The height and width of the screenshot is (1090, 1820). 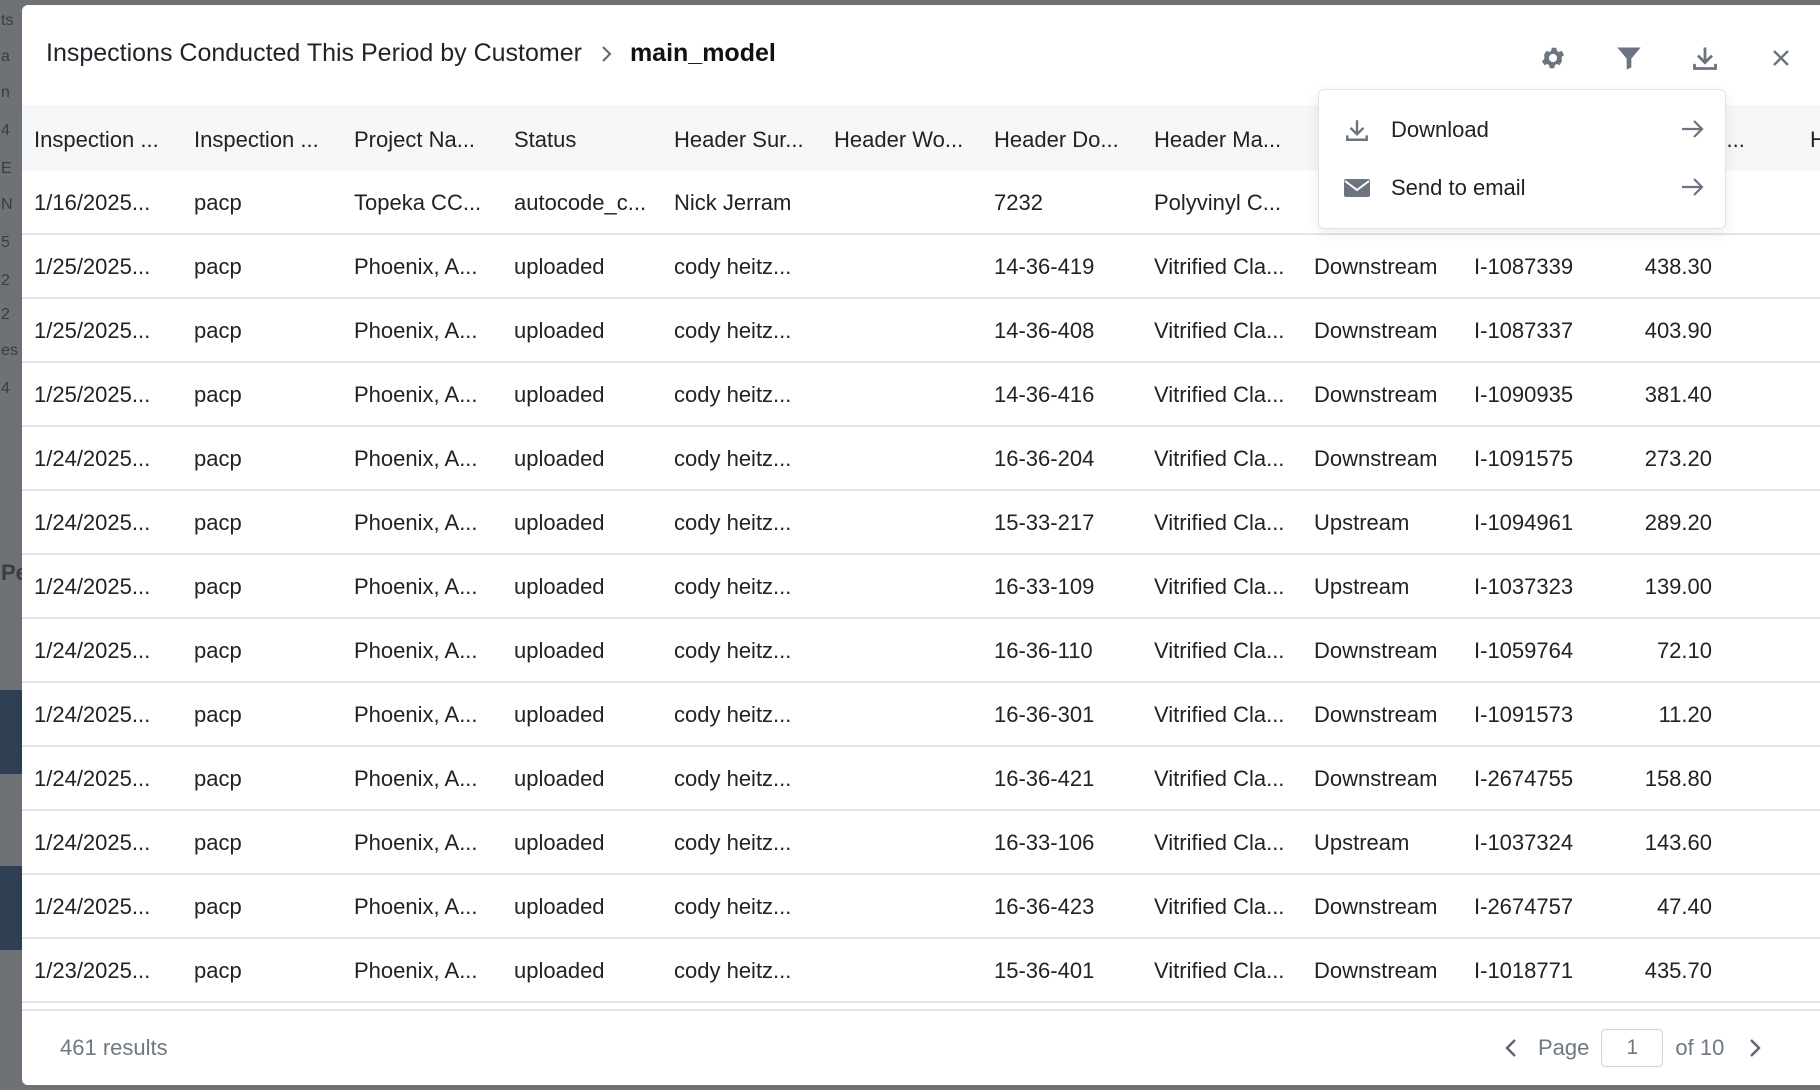 I want to click on table-cell: Upstream, so click(x=1362, y=586).